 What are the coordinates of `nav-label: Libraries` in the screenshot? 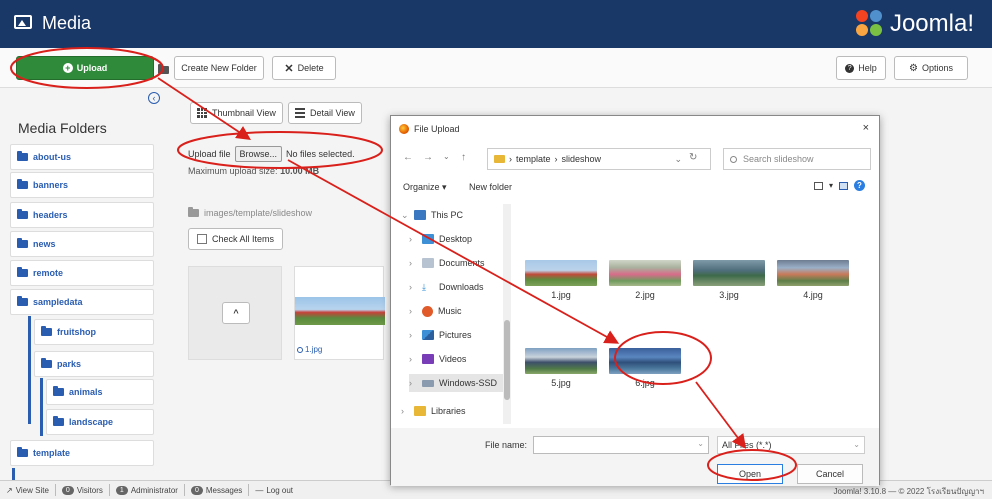 It's located at (448, 411).